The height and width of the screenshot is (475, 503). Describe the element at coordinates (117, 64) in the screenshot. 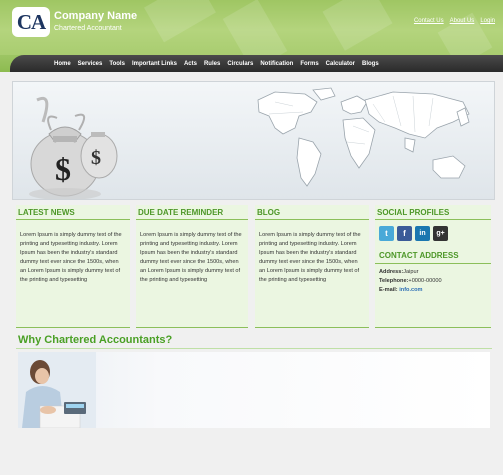

I see `nav-item-tools: Tools` at that location.